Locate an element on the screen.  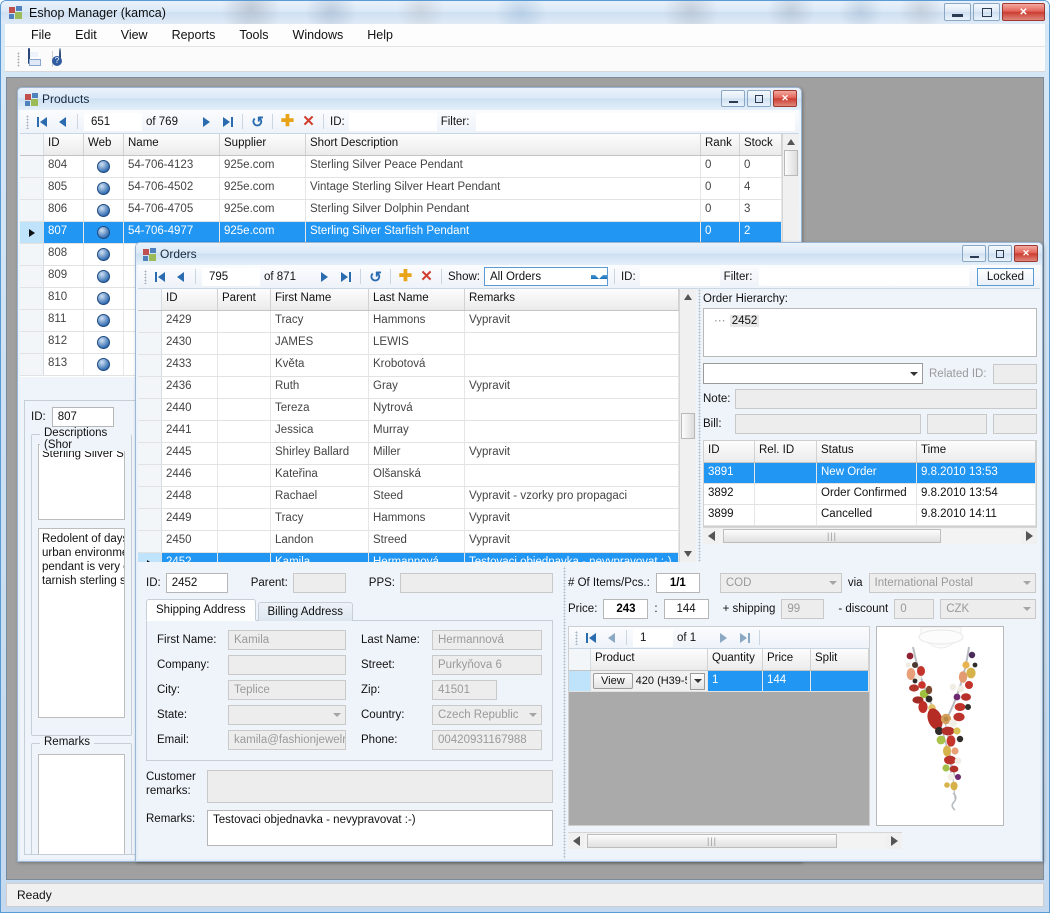
orders-close-button: ✕ is located at coordinates (1026, 253).